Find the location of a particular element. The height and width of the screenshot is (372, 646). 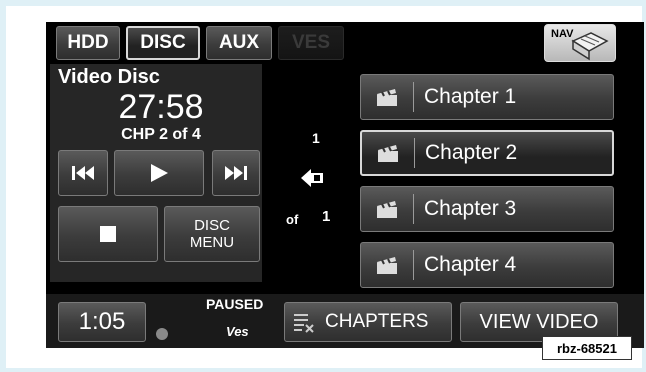

disc-menu-button: DISC MENU is located at coordinates (212, 234).